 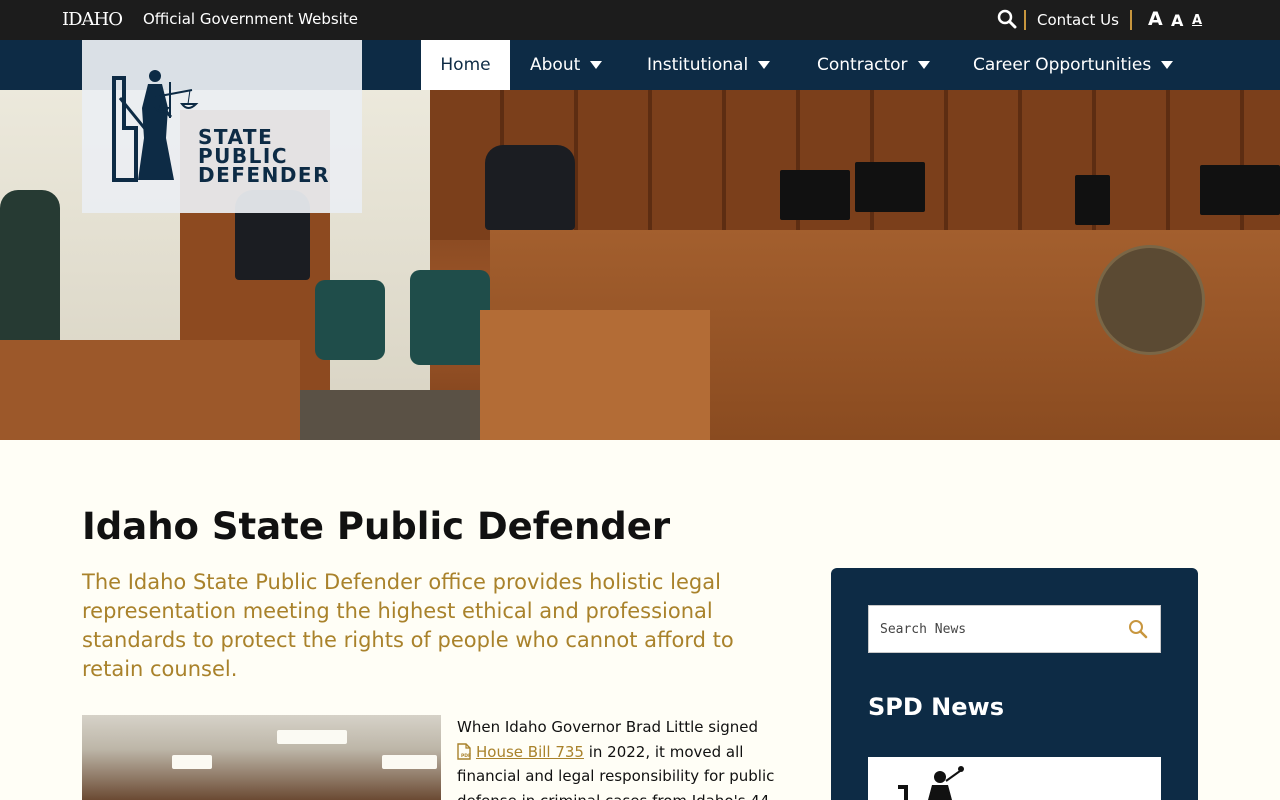 I want to click on official-website-label: Official Government Website, so click(x=250, y=19).